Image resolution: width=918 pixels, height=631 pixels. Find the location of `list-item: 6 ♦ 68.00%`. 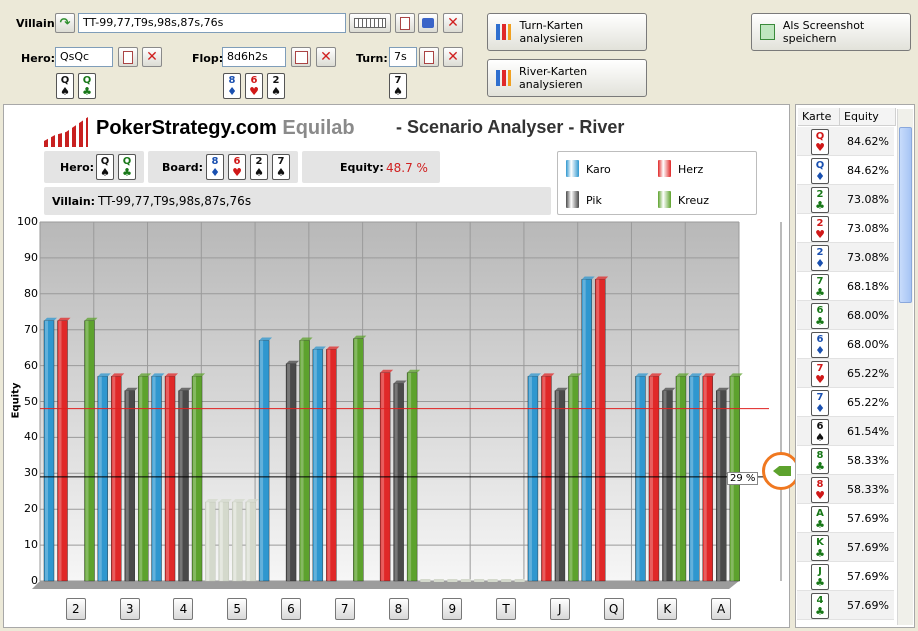

list-item: 6 ♦ 68.00% is located at coordinates (845, 344).